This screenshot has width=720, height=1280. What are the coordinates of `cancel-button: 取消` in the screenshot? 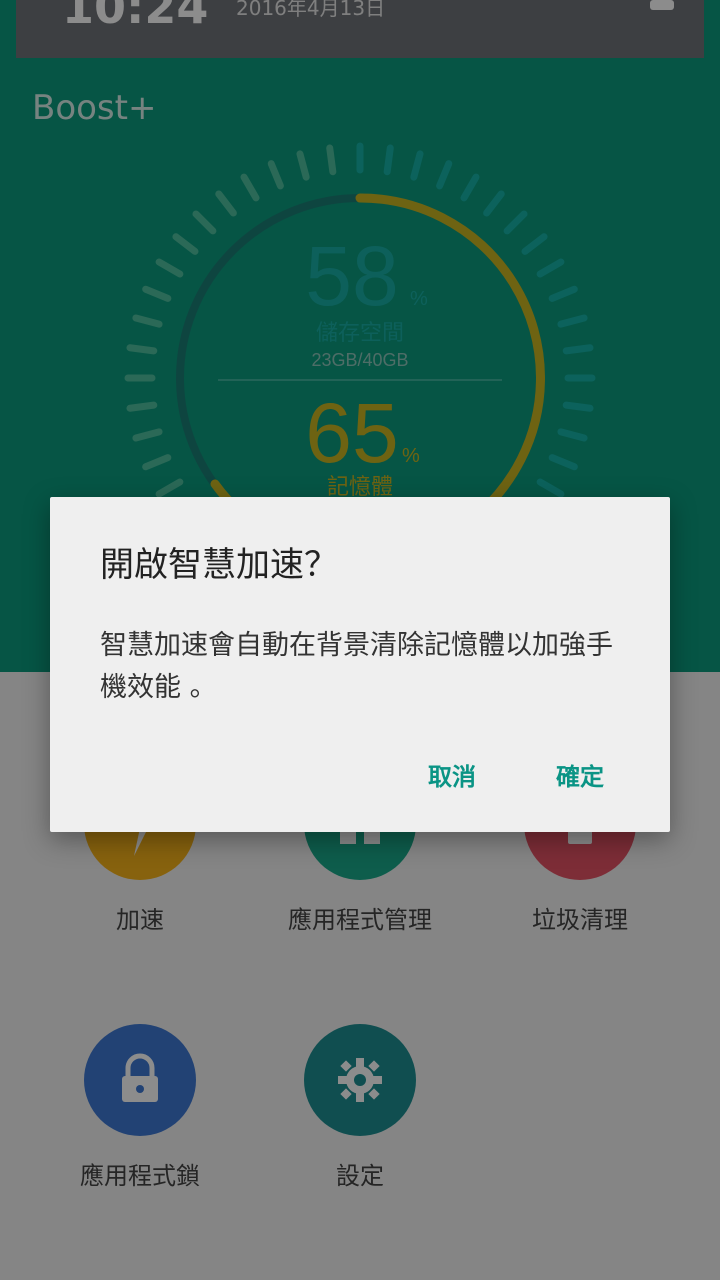 It's located at (452, 774).